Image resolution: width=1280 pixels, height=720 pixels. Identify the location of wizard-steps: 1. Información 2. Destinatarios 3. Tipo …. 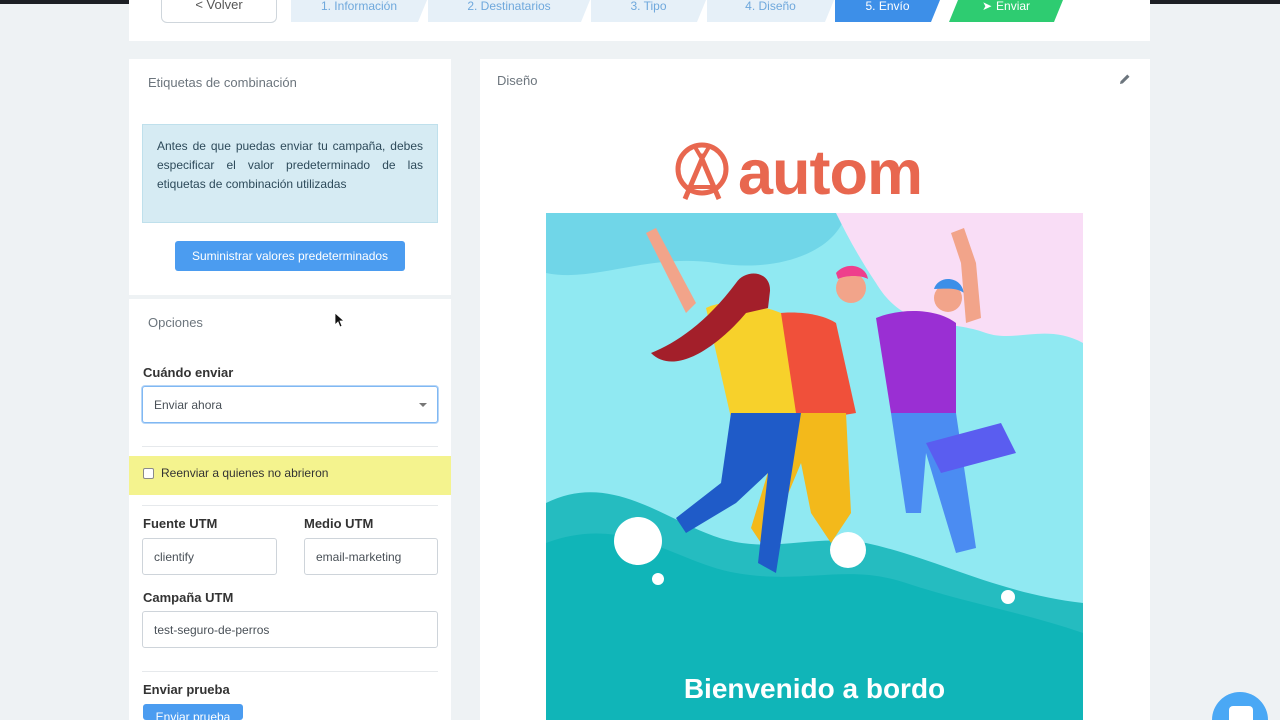
(677, 11).